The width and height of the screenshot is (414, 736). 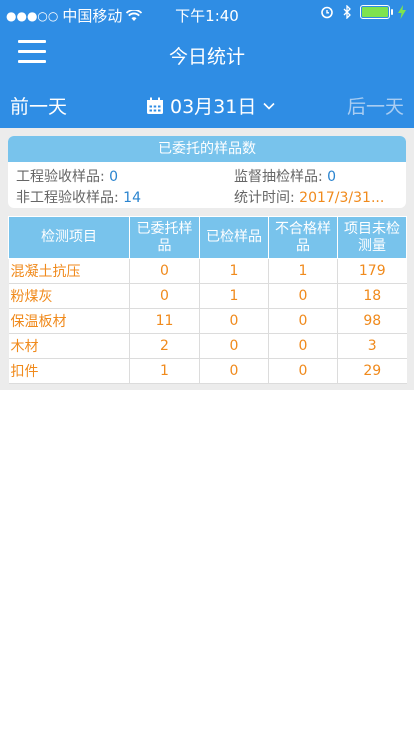 What do you see at coordinates (164, 237) in the screenshot?
I see `col-header-entrusted: 已委托样品` at bounding box center [164, 237].